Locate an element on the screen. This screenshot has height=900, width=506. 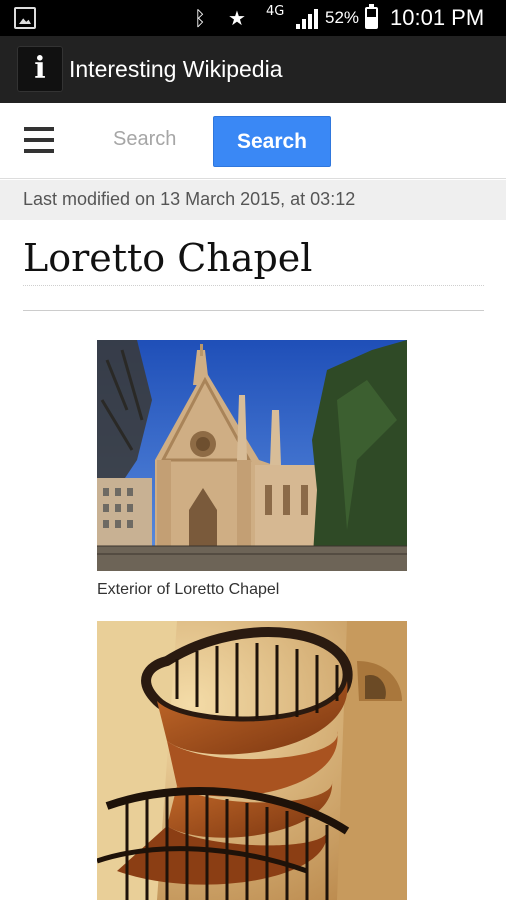
search-bar: Search is located at coordinates (253, 141).